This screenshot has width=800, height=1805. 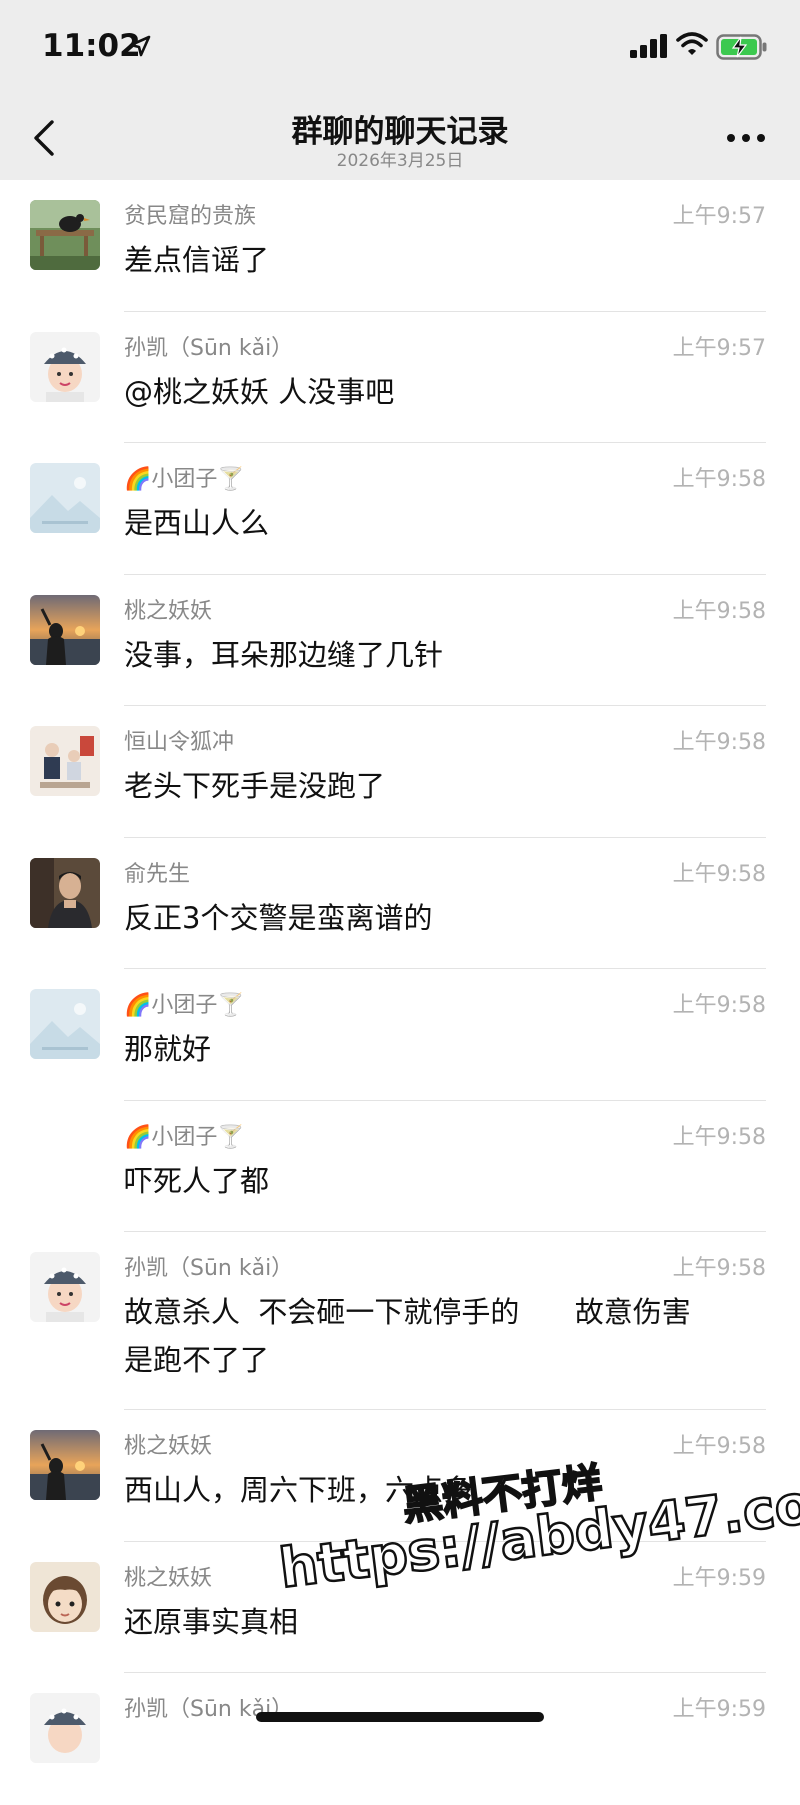 I want to click on list-item: 🌈小团子🍸 上午9:58 是西山人么, so click(x=400, y=509).